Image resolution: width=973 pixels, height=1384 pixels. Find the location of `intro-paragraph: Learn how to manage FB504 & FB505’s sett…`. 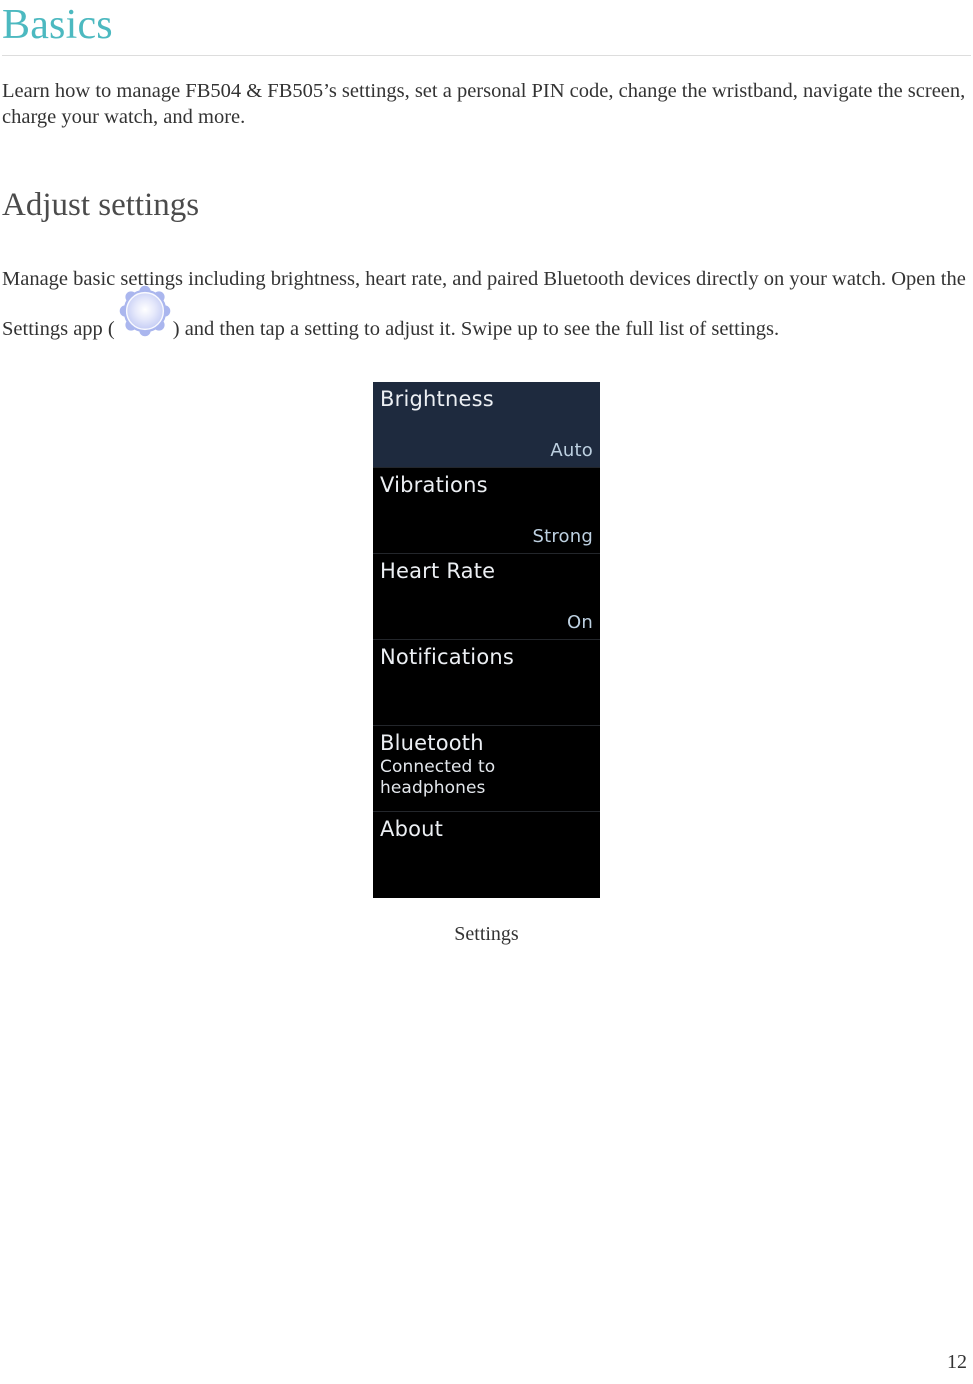

intro-paragraph: Learn how to manage FB504 & FB505’s sett… is located at coordinates (484, 104).